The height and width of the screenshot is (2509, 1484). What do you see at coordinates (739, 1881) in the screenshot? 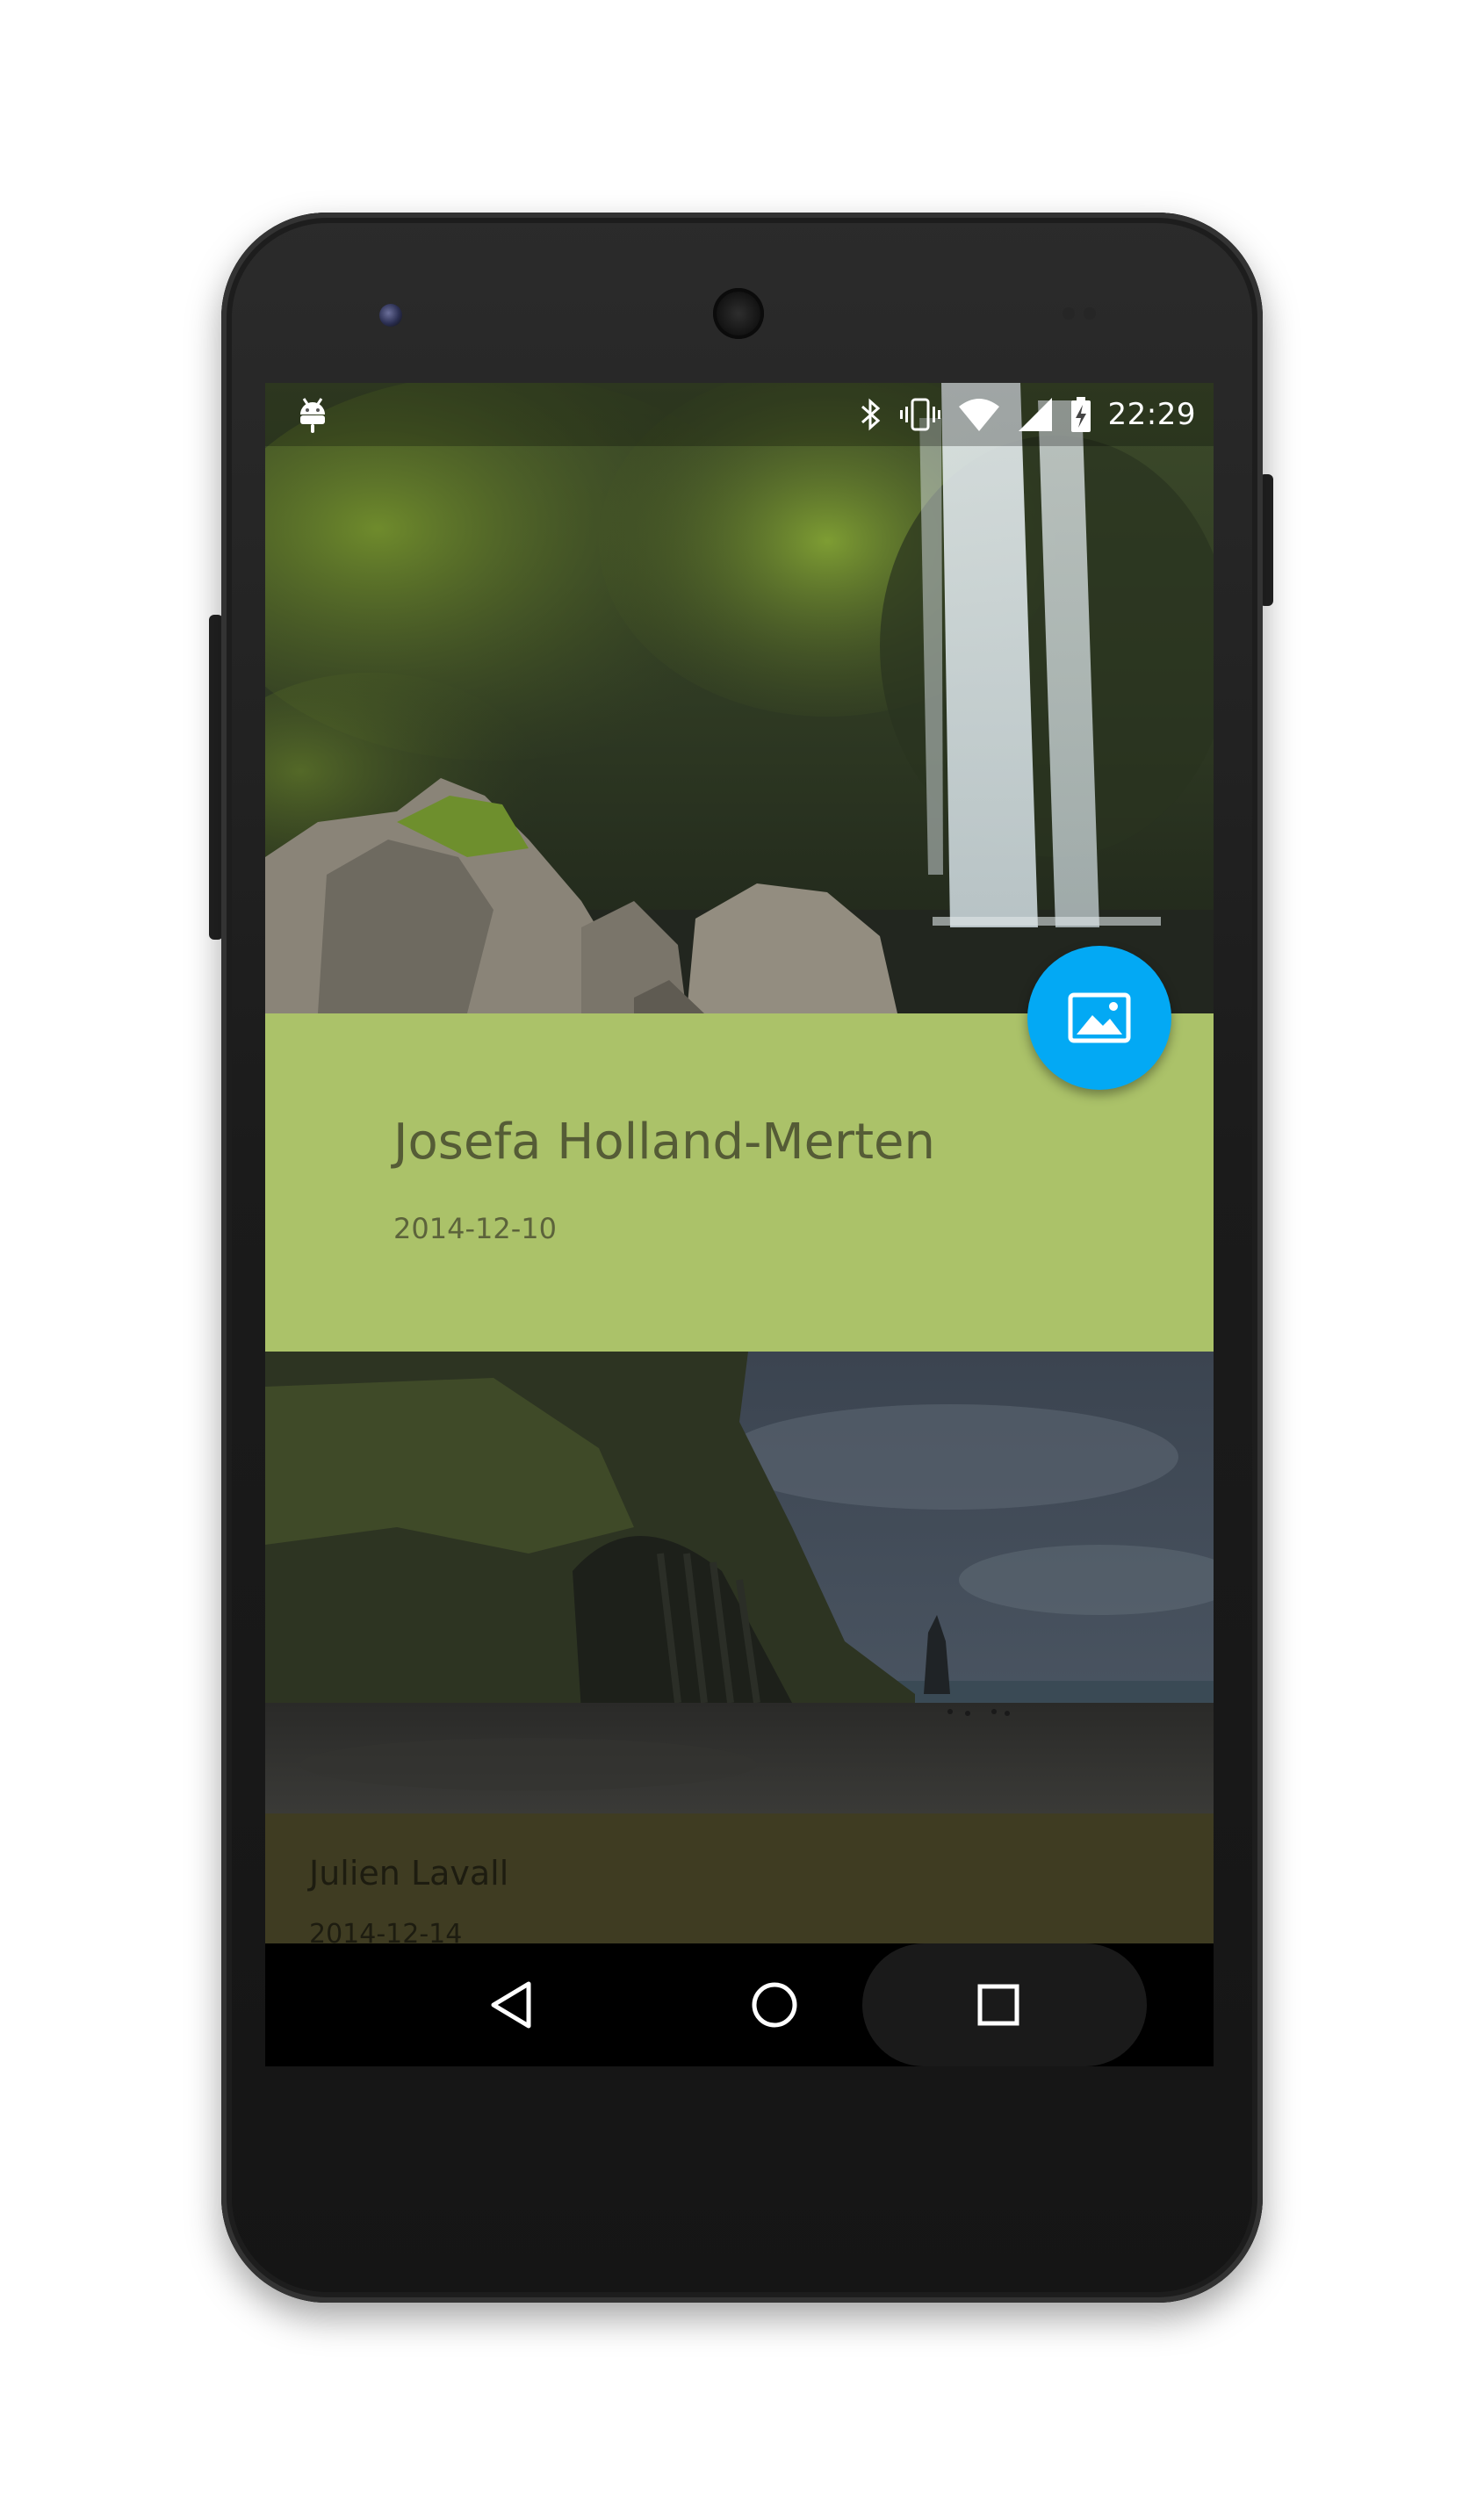
I see `next-card: Julien Lavall 2014-12-14` at bounding box center [739, 1881].